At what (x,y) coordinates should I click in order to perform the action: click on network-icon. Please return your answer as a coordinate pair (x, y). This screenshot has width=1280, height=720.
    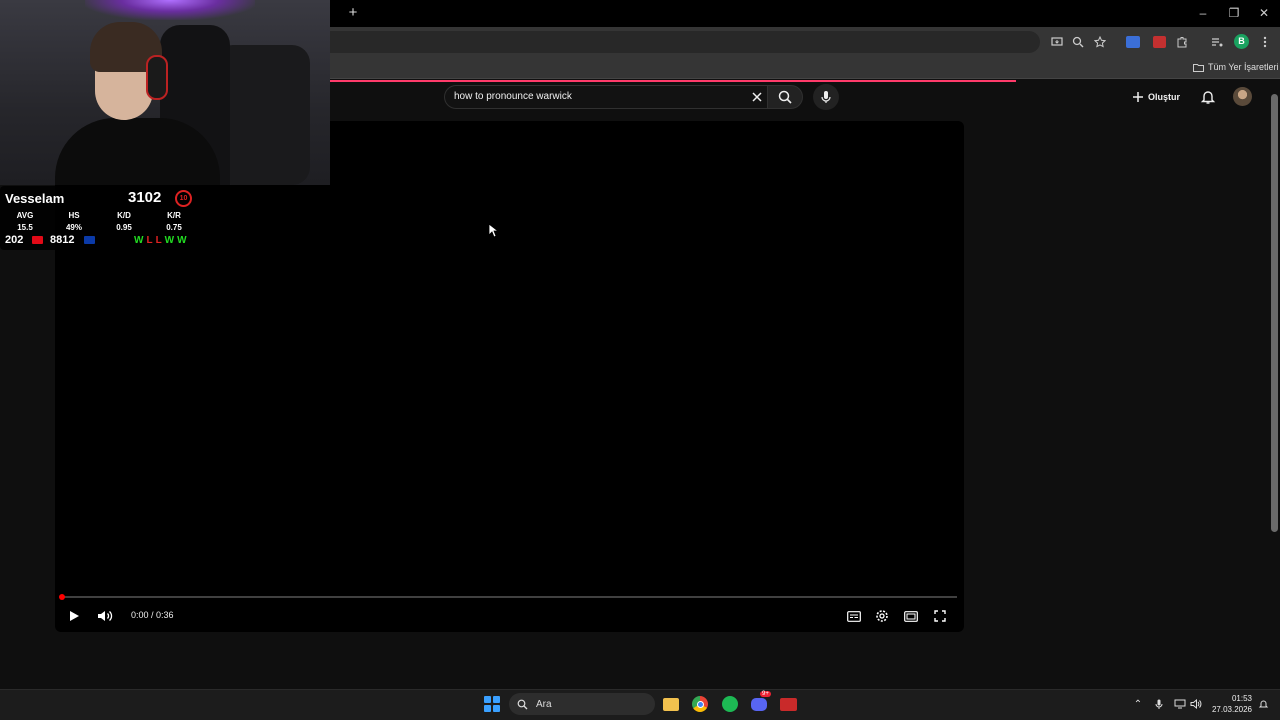
    Looking at the image, I should click on (1180, 704).